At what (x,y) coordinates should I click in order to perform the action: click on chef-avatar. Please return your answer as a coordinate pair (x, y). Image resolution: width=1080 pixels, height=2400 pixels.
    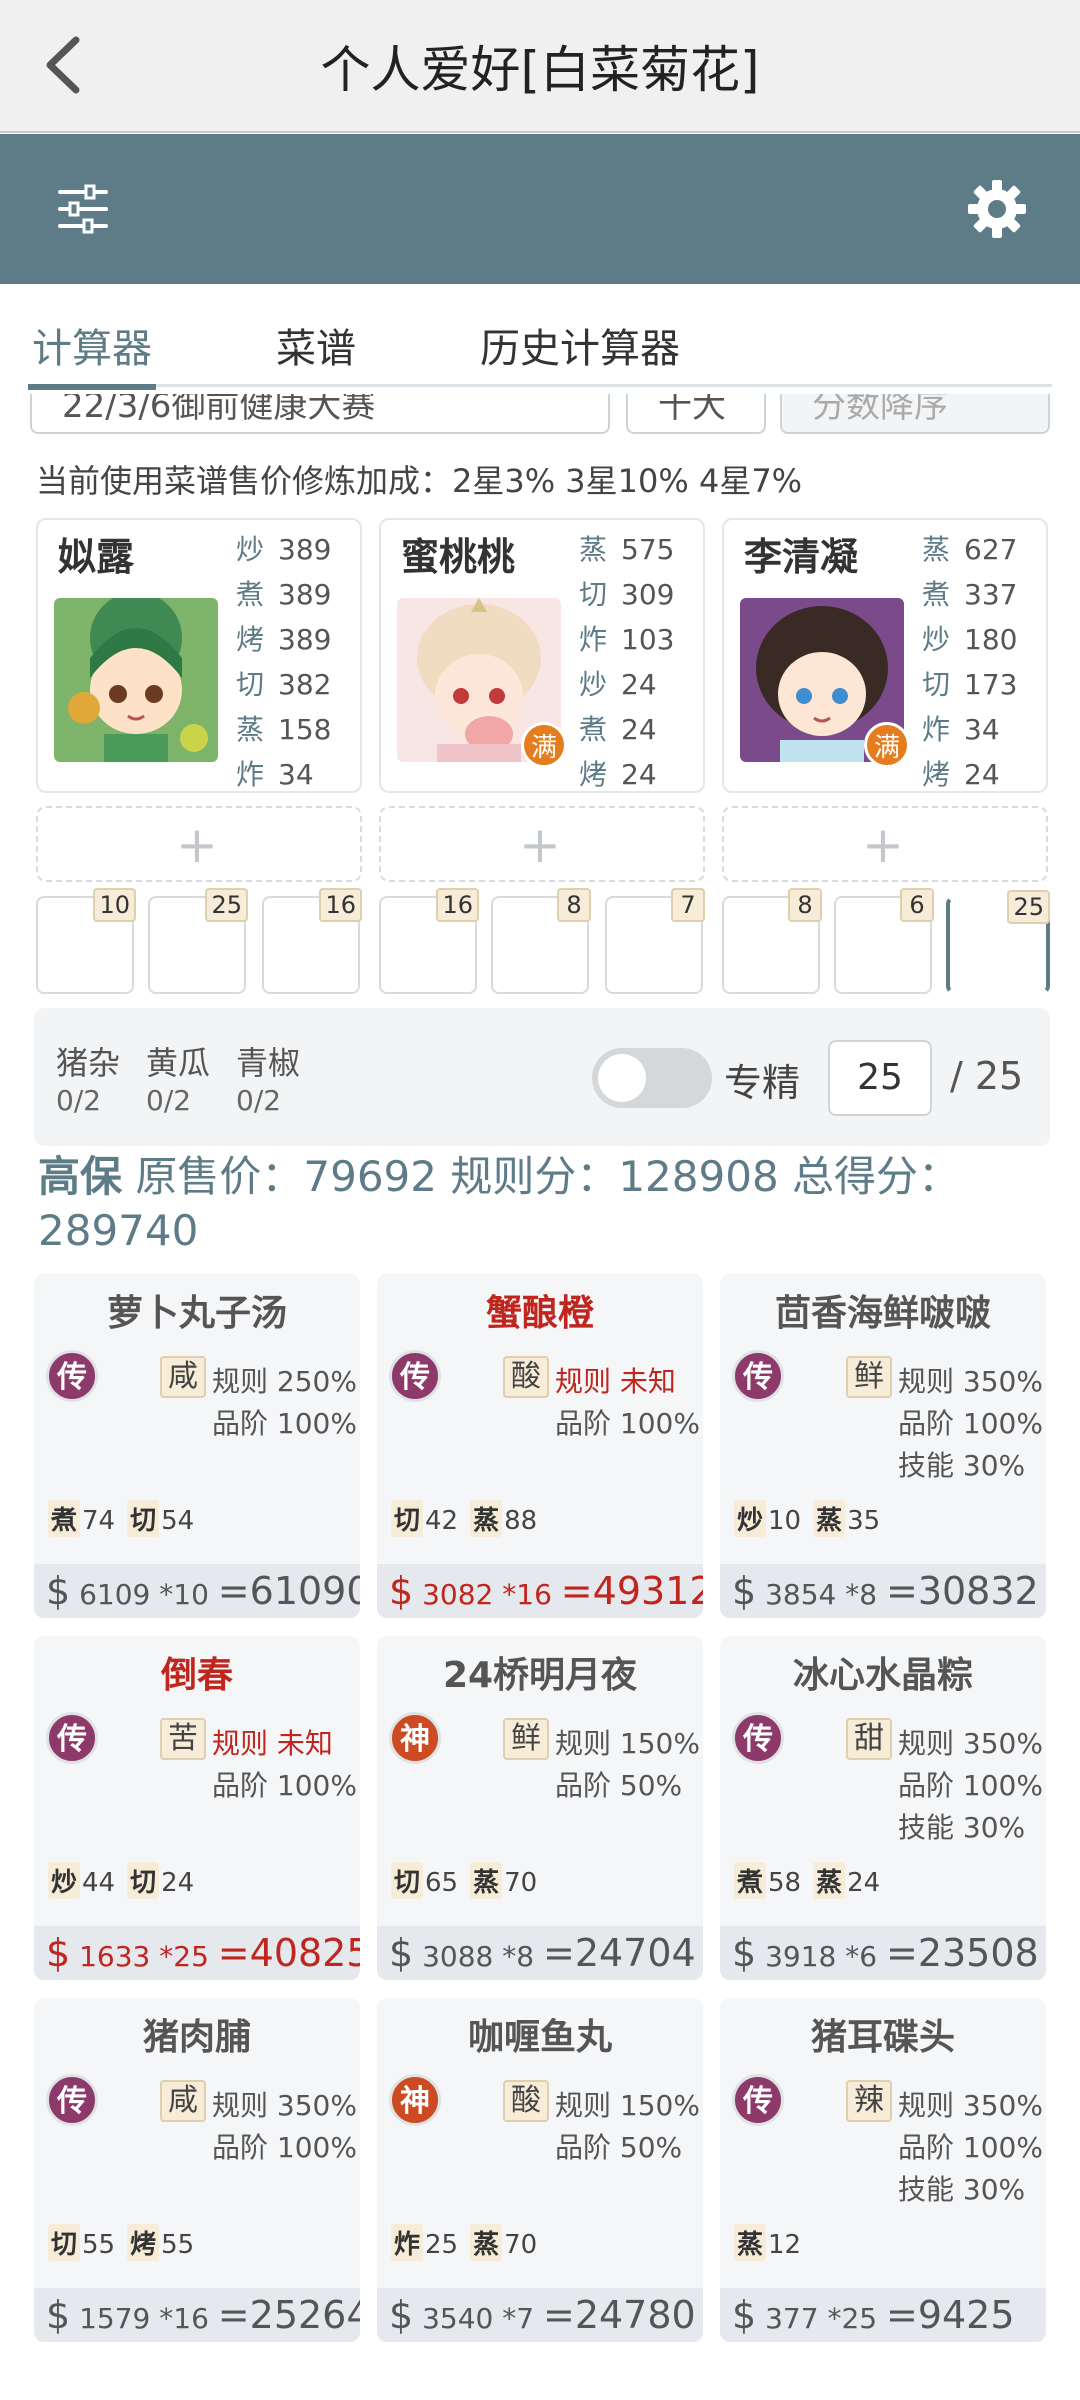
    Looking at the image, I should click on (136, 680).